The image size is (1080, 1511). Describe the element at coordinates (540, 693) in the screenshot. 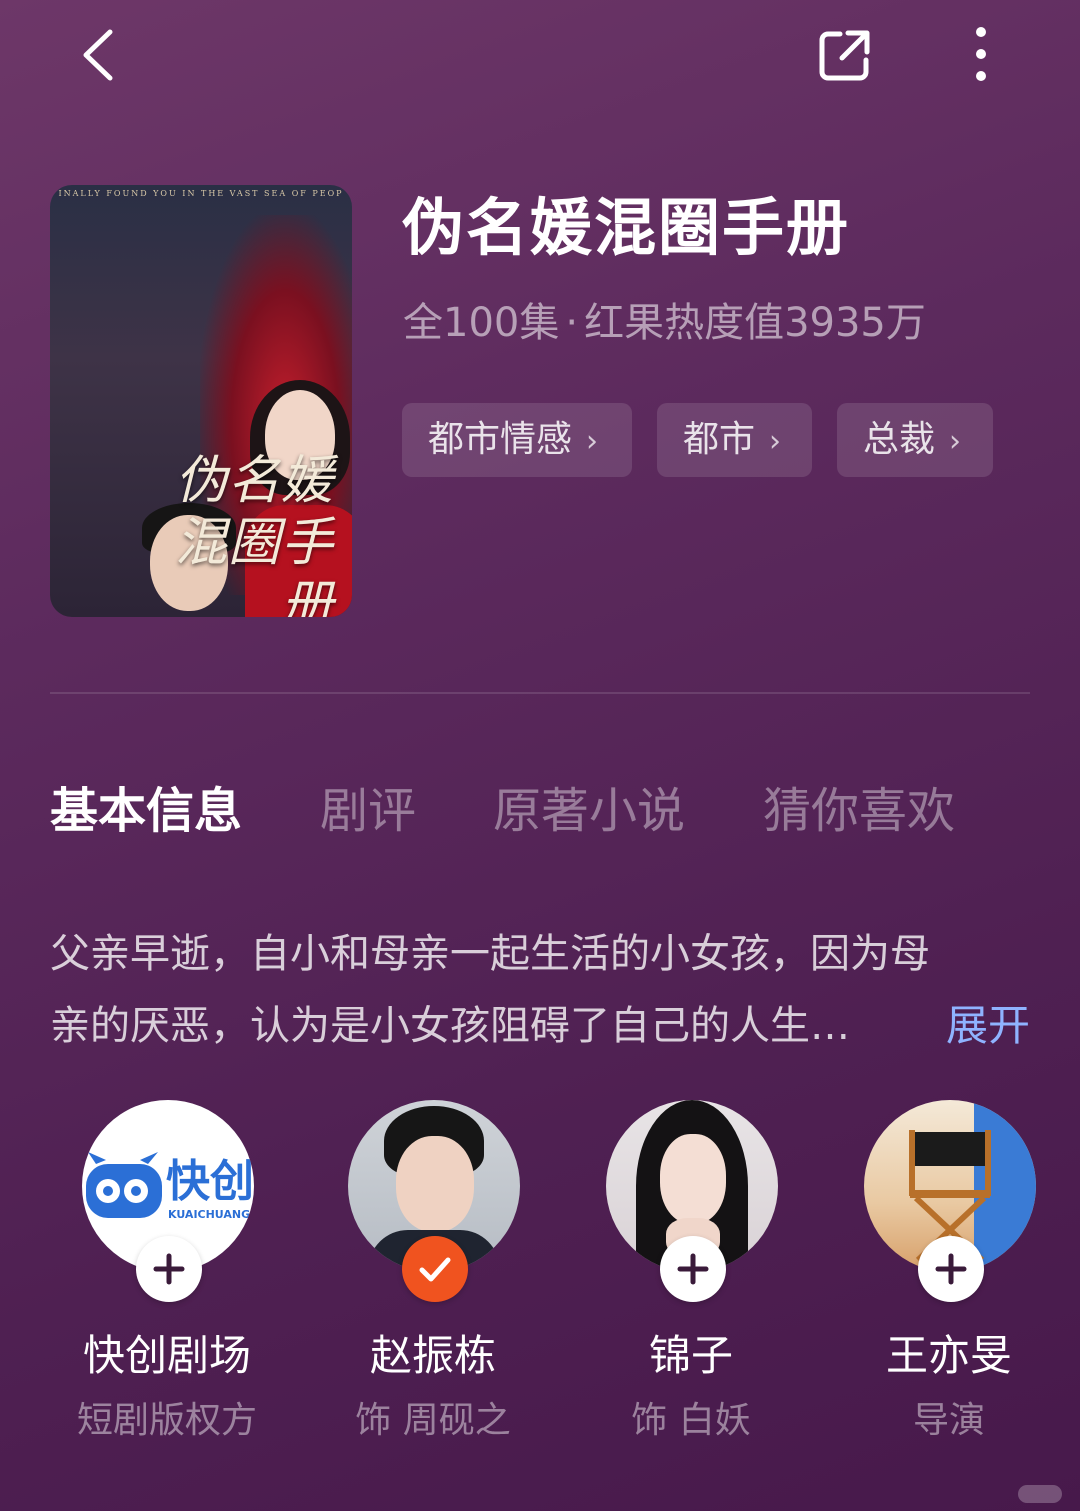

I see `section-divider` at that location.